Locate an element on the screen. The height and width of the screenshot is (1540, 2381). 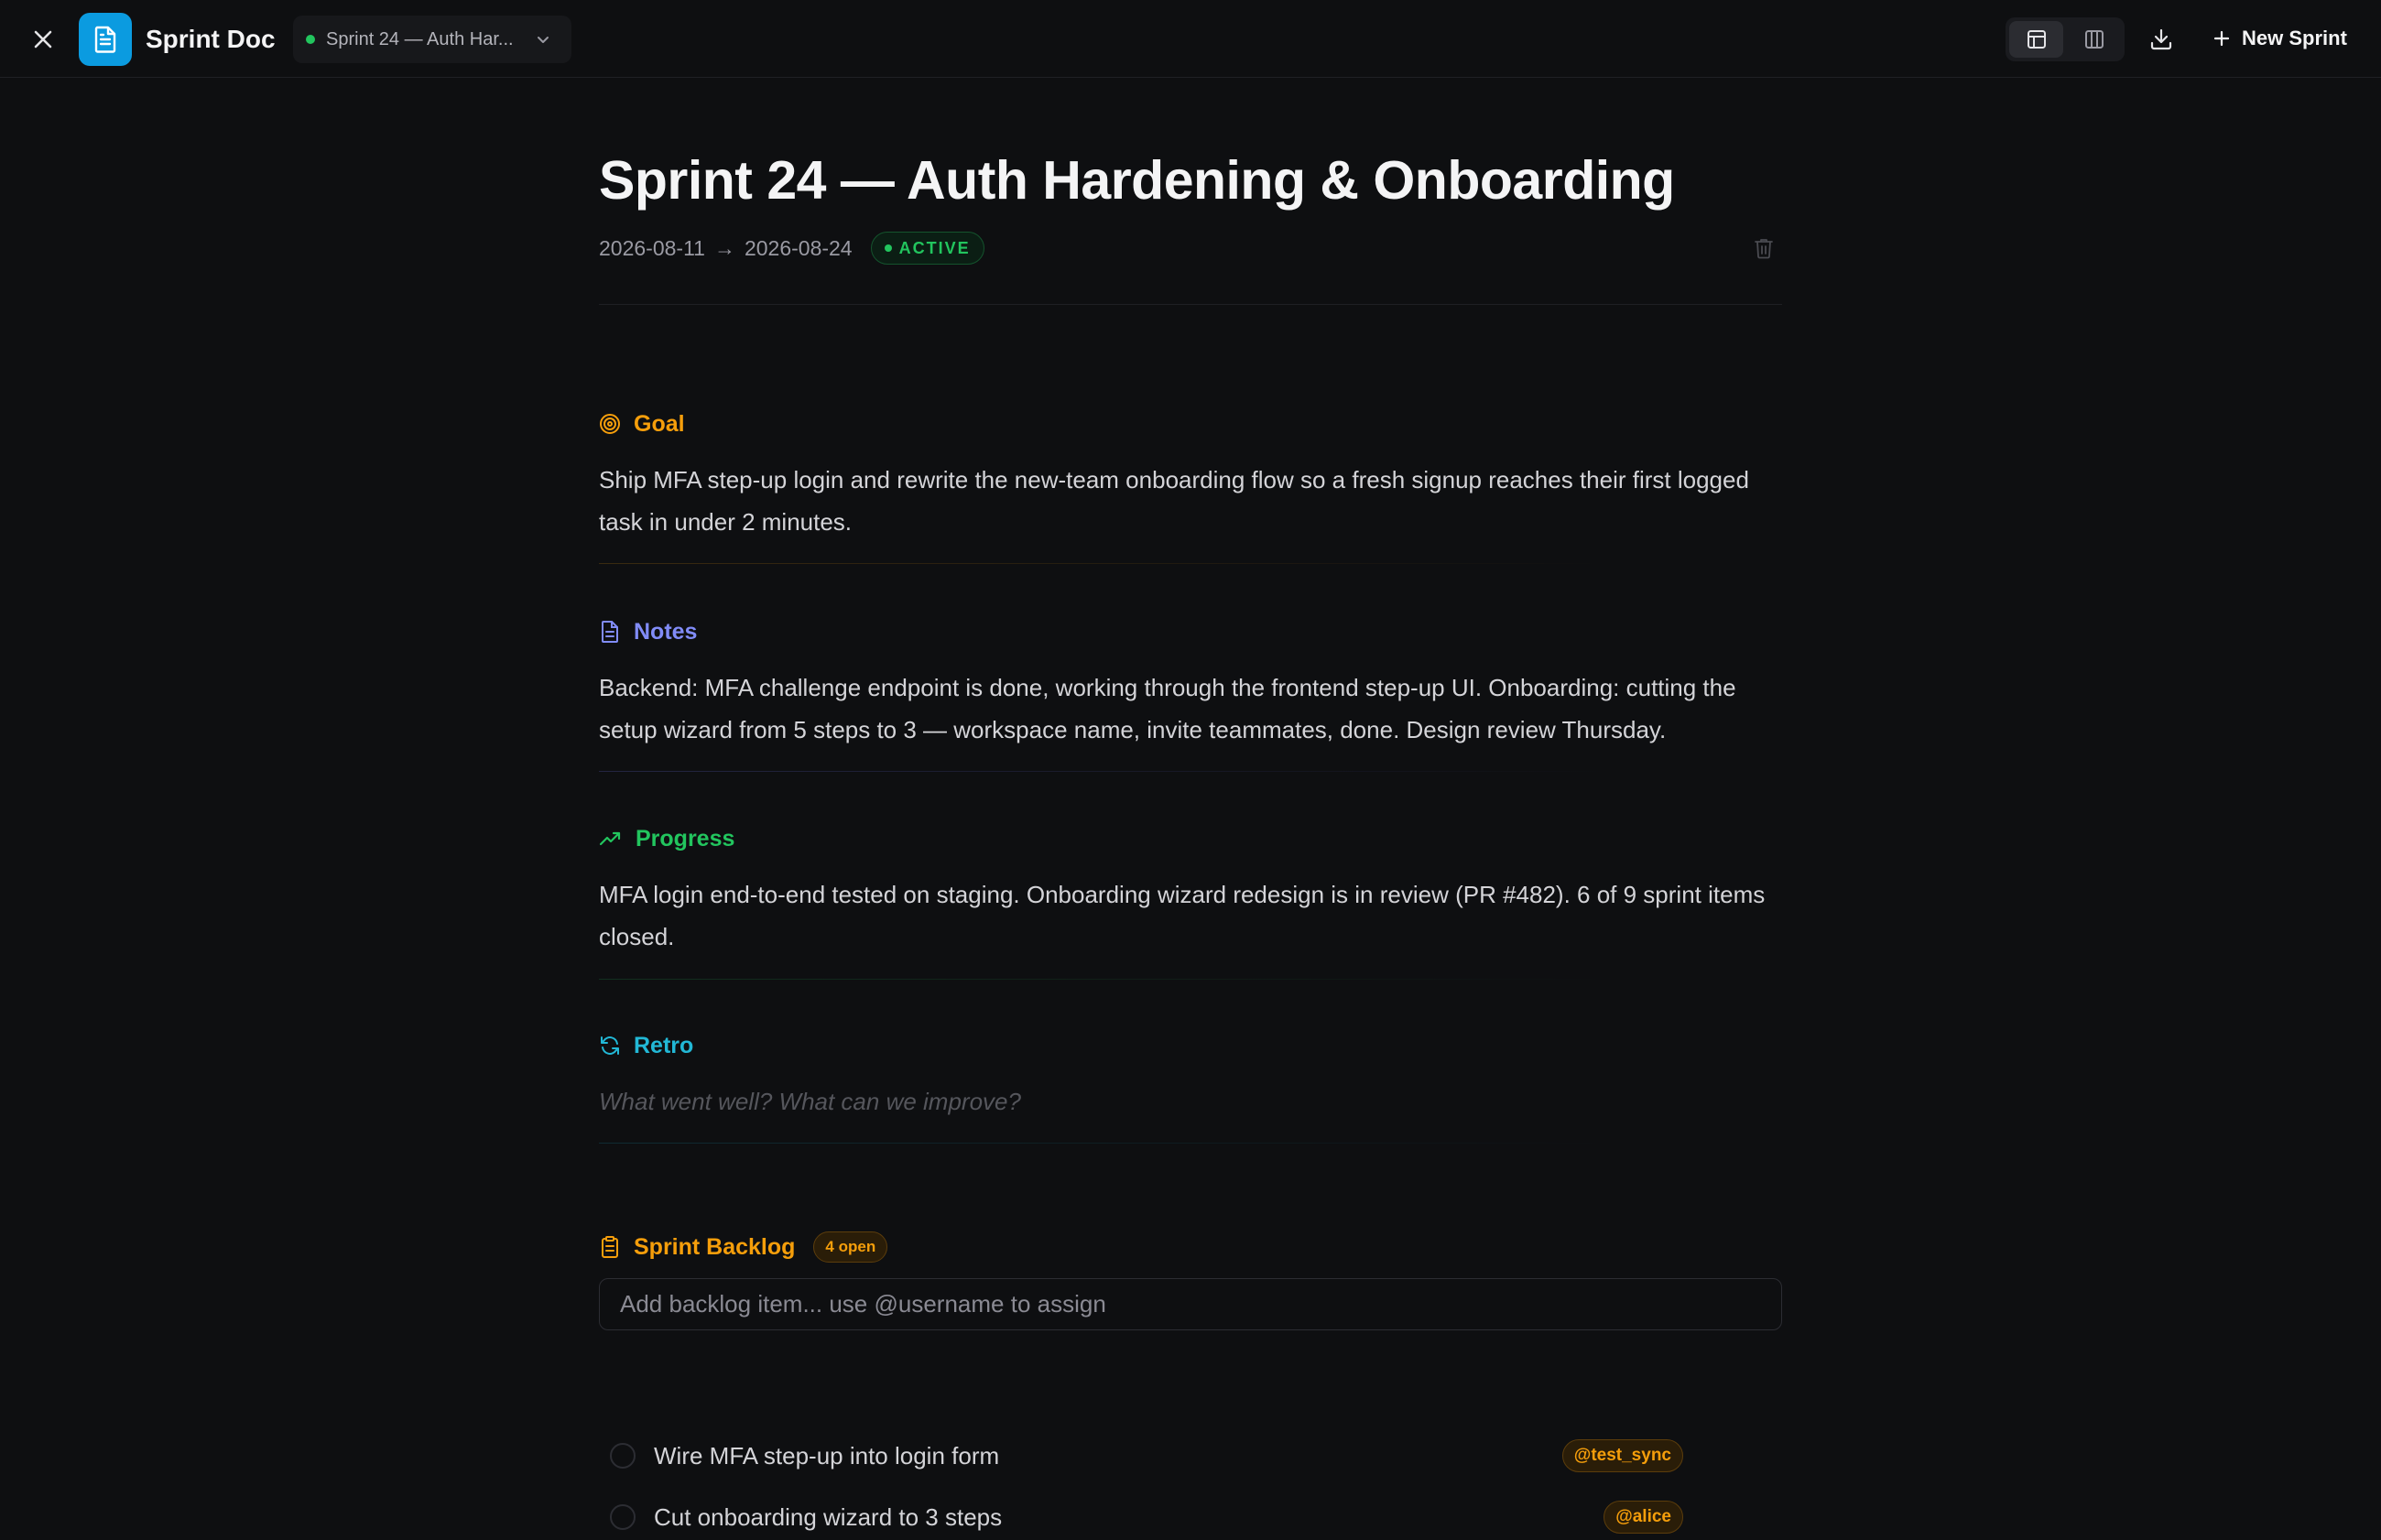
backlog-heading-label: Sprint Backlog is located at coordinates (715, 1246).